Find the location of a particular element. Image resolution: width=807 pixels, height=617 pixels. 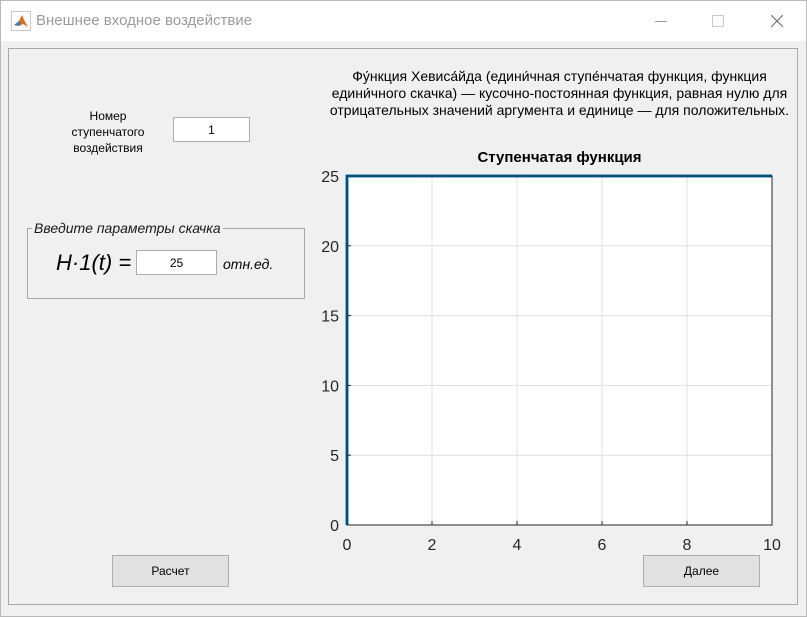

x-tick-label: 6 is located at coordinates (602, 545).